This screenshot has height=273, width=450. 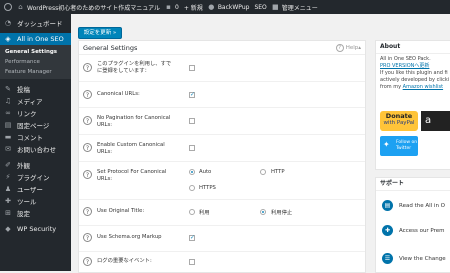 I want to click on comments-link: ▪ 0, so click(x=172, y=6).